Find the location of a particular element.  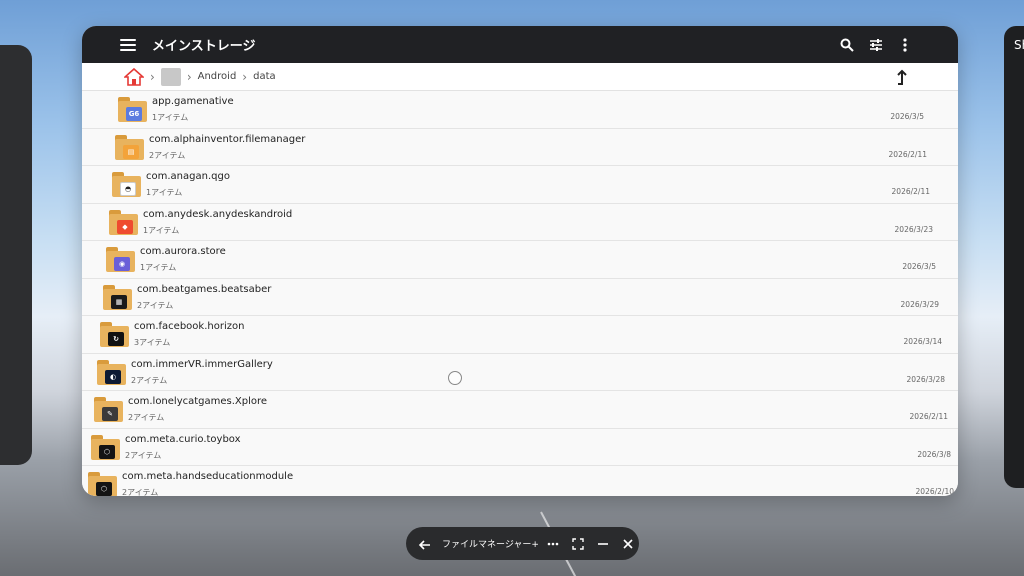

file-name: com.aurora.store is located at coordinates (183, 251).